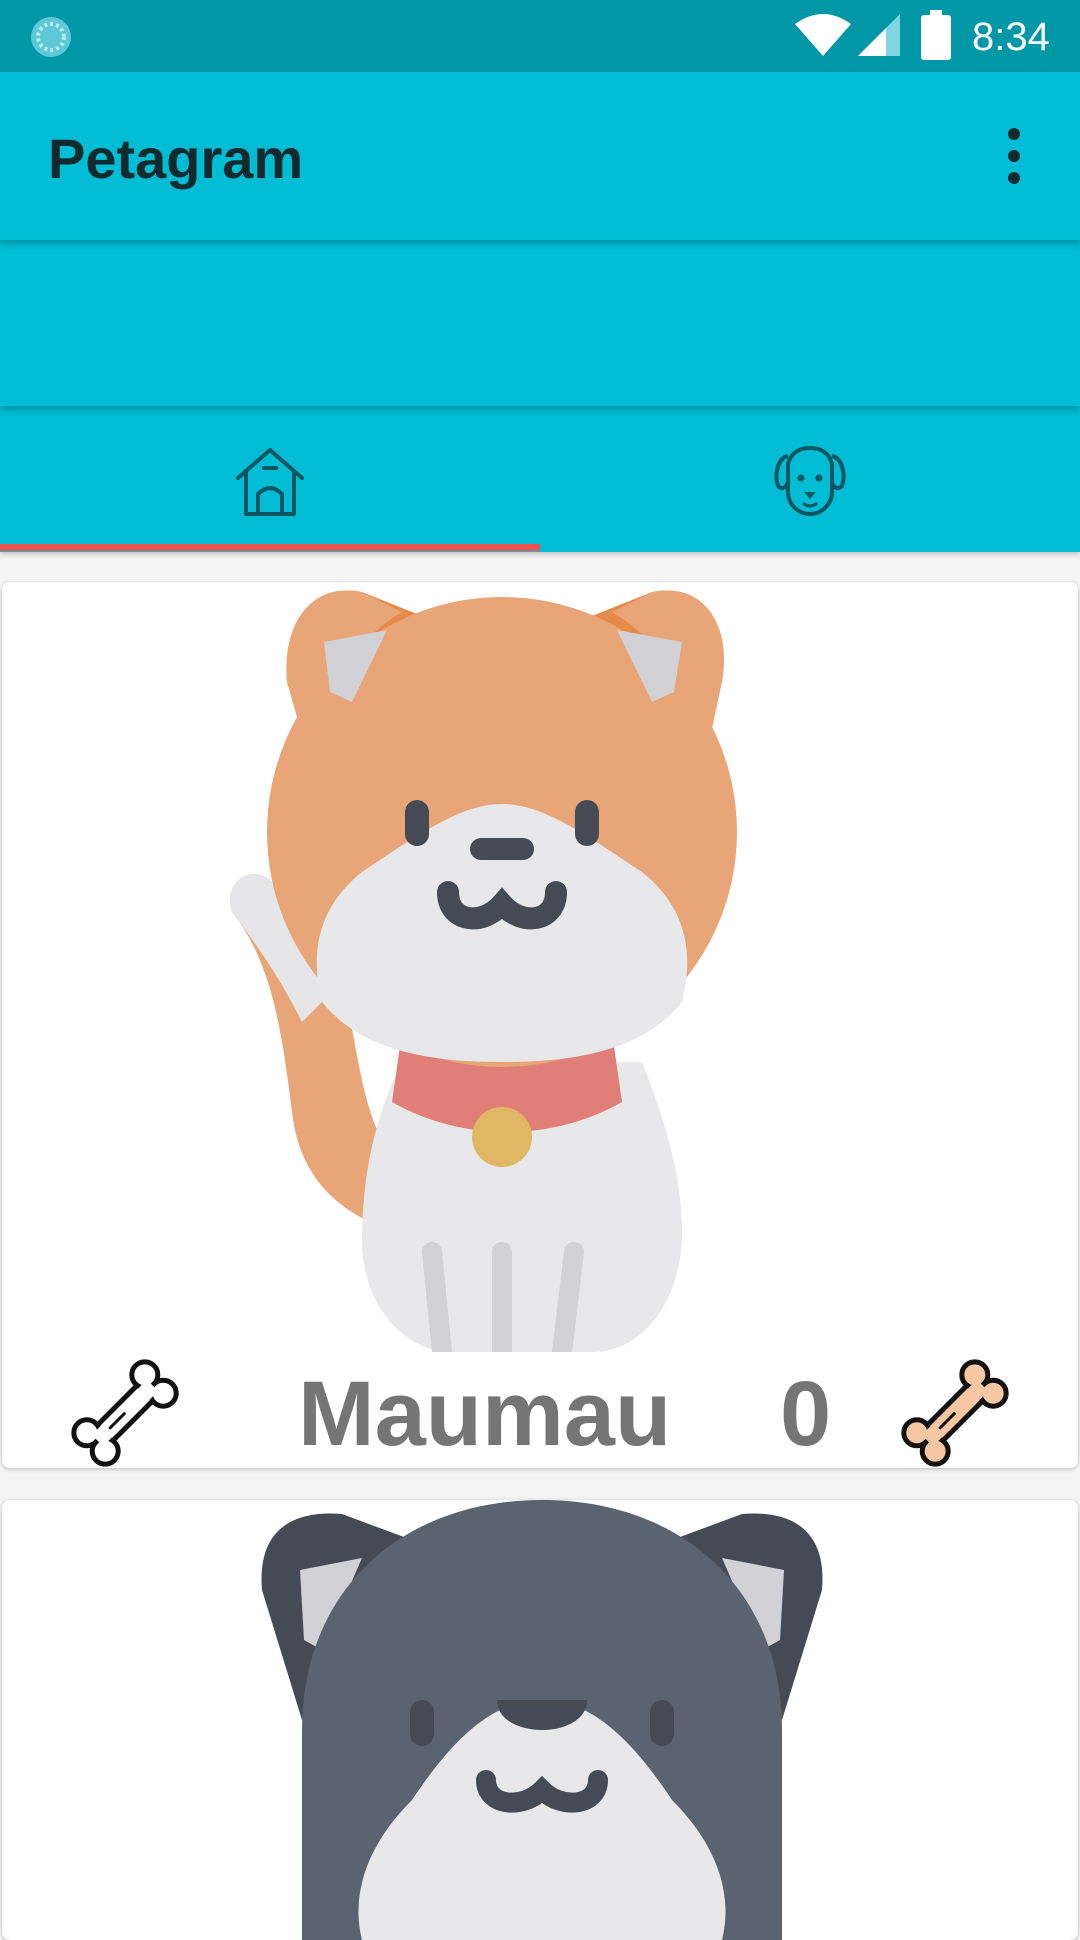  Describe the element at coordinates (176, 158) in the screenshot. I see `app-title: Petagram` at that location.